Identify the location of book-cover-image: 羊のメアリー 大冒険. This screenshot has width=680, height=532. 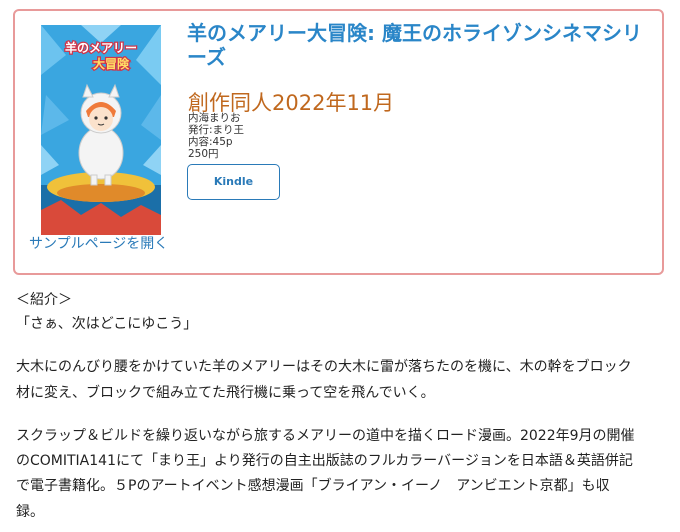
(101, 130).